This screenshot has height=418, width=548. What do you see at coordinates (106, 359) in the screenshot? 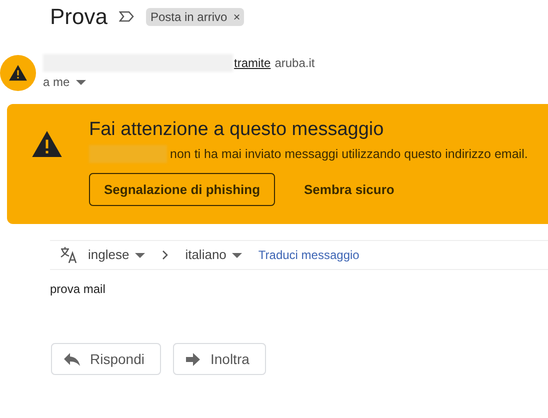
I see `reply-button: Rispondi` at bounding box center [106, 359].